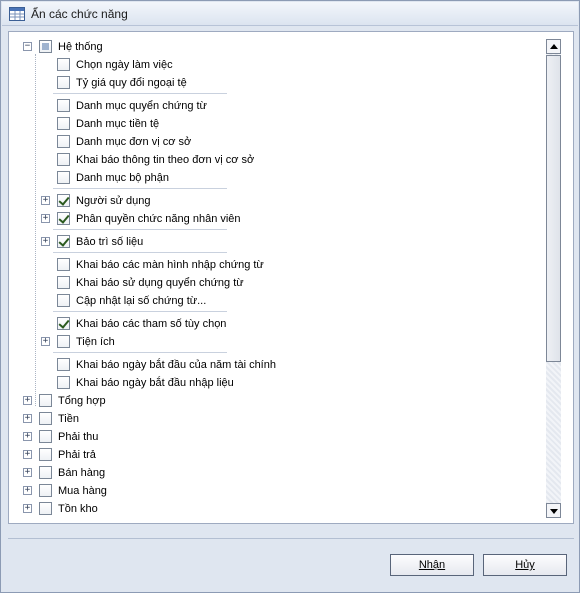 The width and height of the screenshot is (580, 593). I want to click on tree-node-label: Khai báo sử dụng quyển chứng từ, so click(160, 283).